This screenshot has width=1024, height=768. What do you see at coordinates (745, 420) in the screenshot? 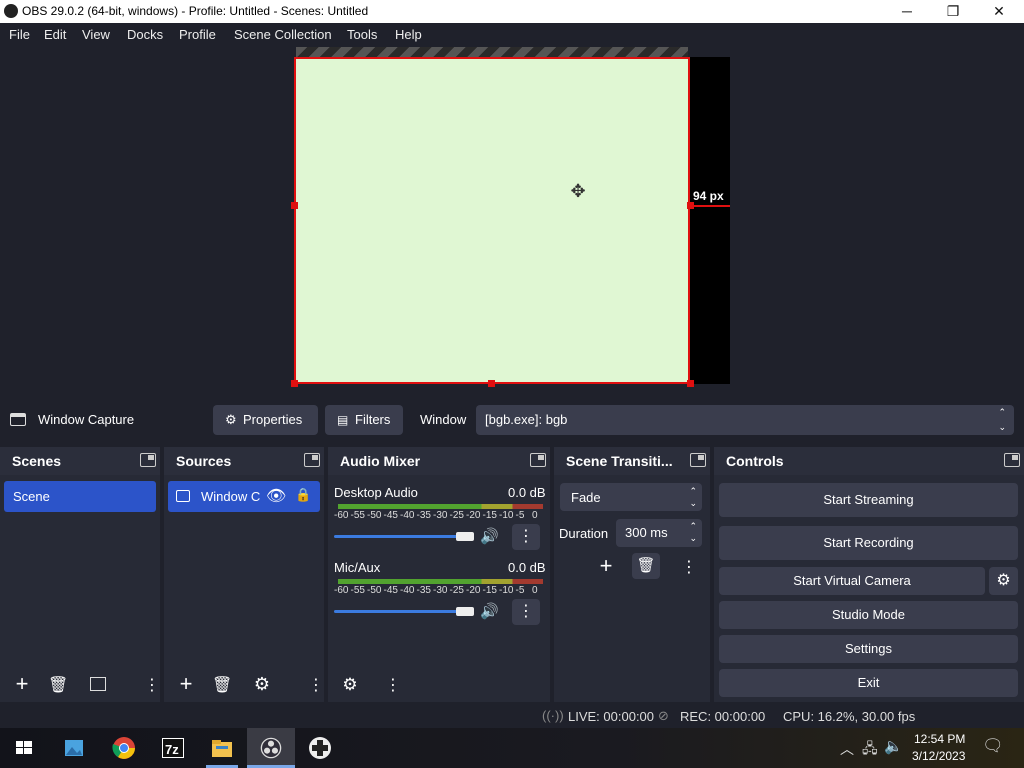
I see `window-select: [bgb.exe]: bgb ⌃ ⌄` at bounding box center [745, 420].